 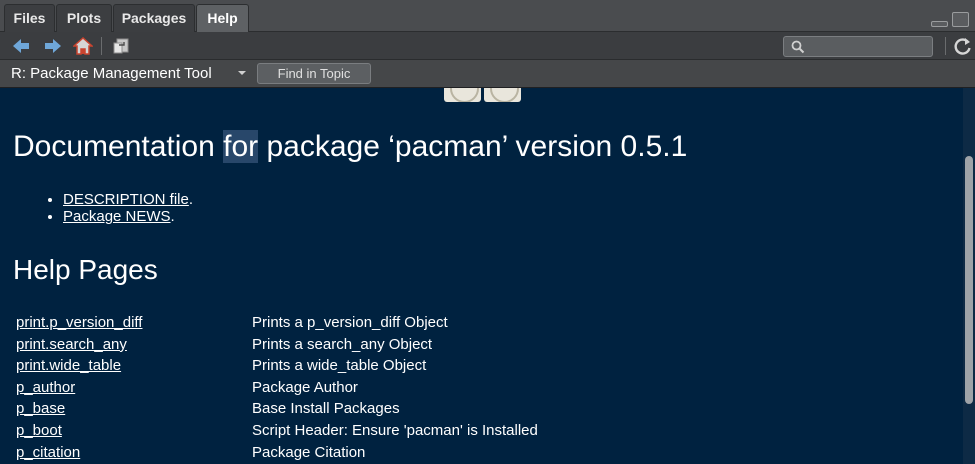 I want to click on description-file-link: DESCRIPTION file, so click(x=126, y=199).